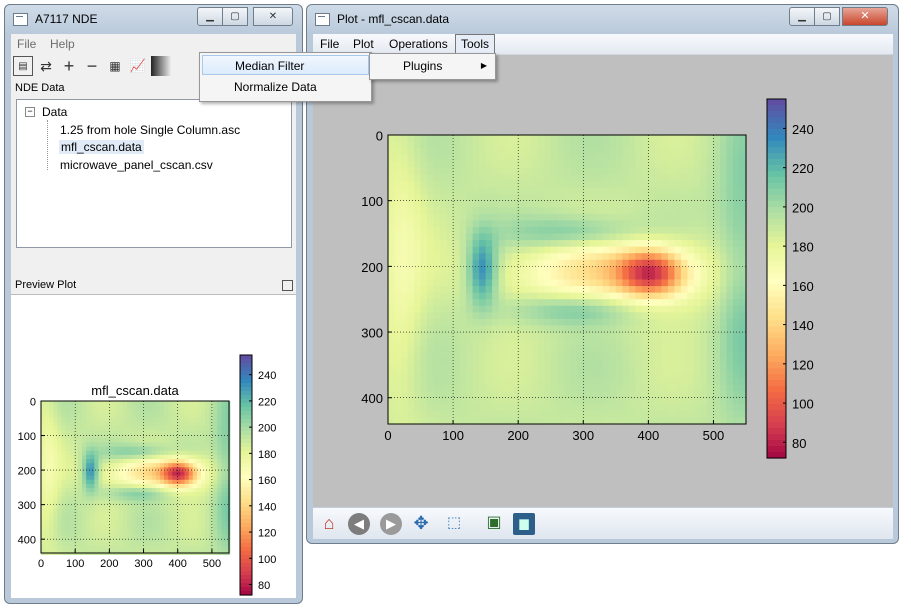 This screenshot has height=612, width=911. I want to click on tree-item: 1.25 from hole Single Column.asc, so click(150, 130).